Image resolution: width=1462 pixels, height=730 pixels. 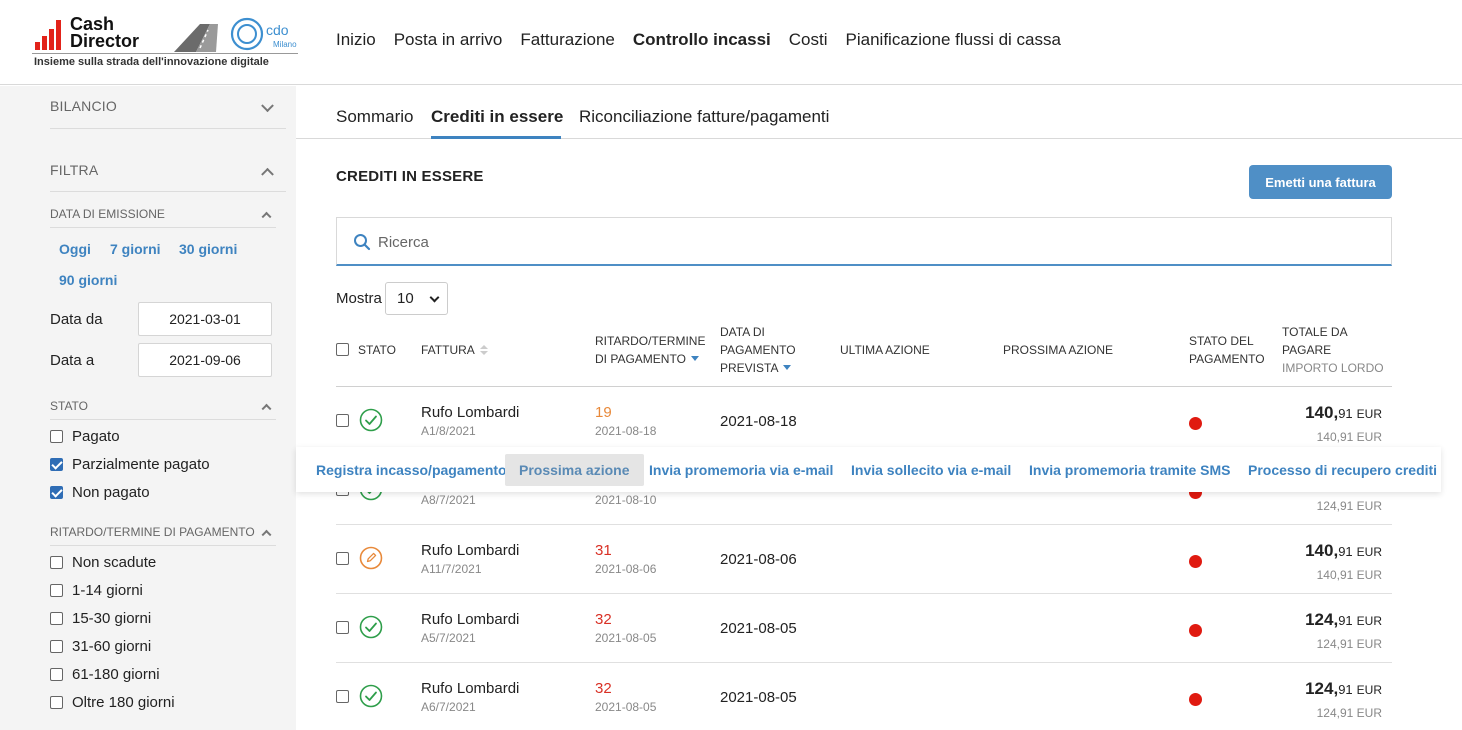 I want to click on nav-item-inizio: Inizio, so click(x=356, y=40).